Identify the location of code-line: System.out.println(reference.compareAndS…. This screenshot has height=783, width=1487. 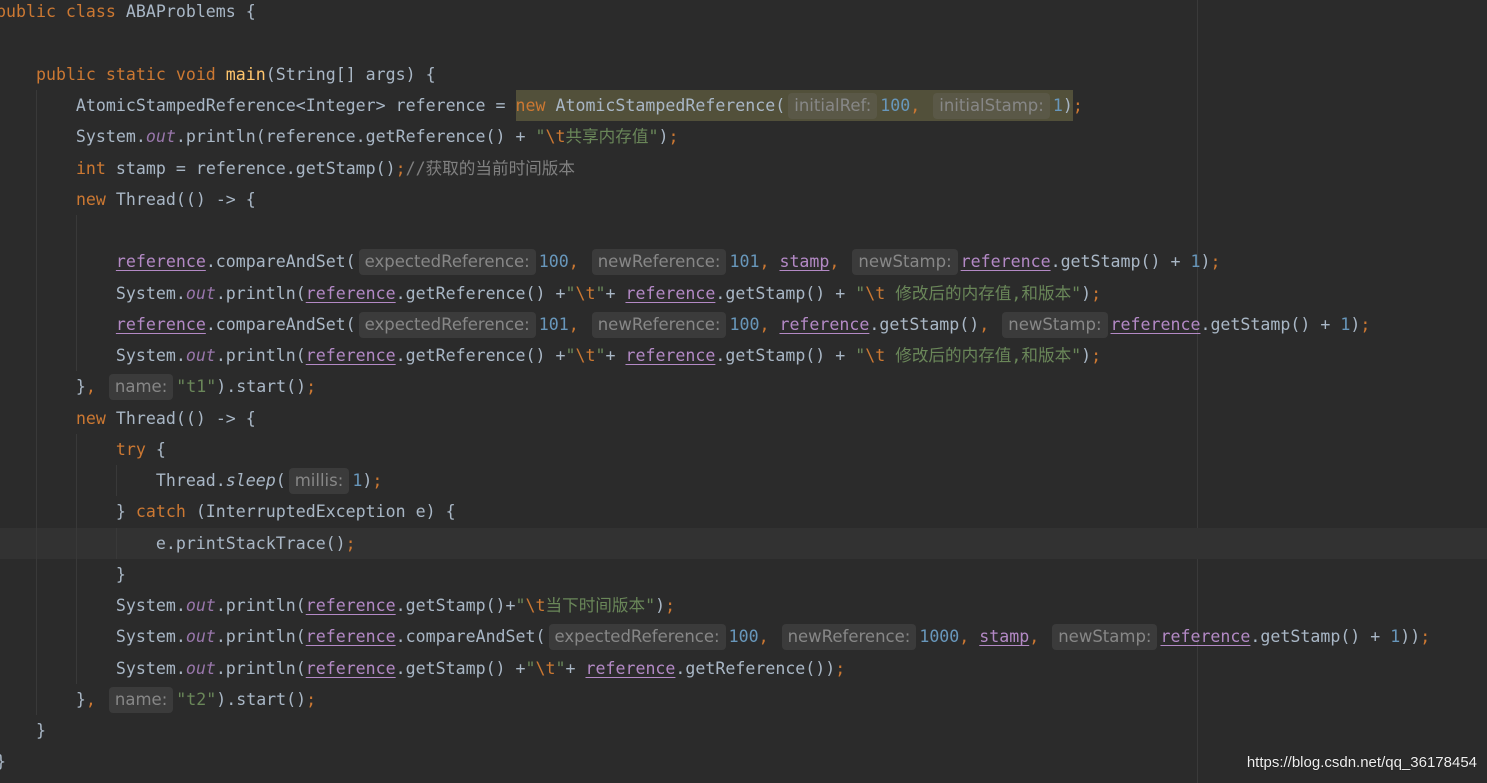
(743, 636).